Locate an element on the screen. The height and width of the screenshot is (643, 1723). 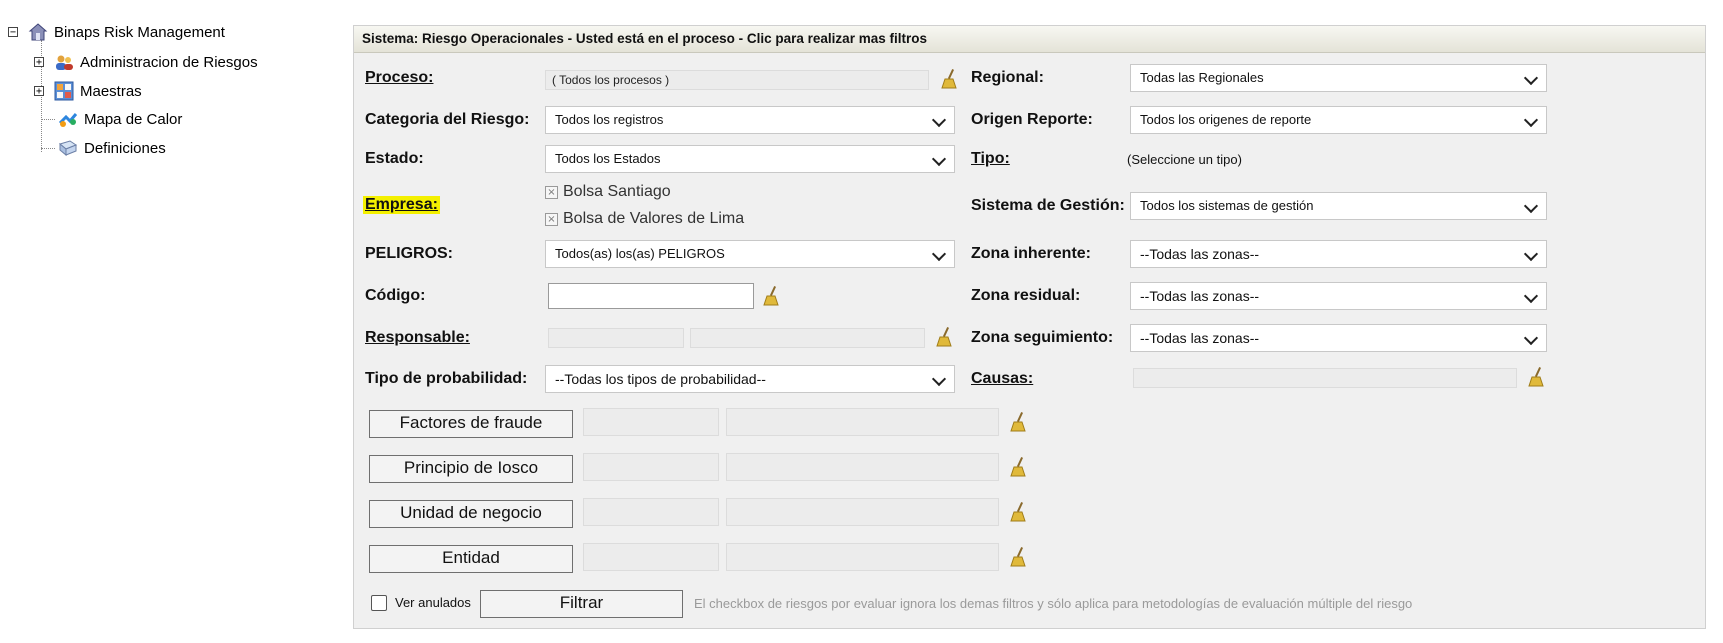
codigo-input is located at coordinates (651, 296).